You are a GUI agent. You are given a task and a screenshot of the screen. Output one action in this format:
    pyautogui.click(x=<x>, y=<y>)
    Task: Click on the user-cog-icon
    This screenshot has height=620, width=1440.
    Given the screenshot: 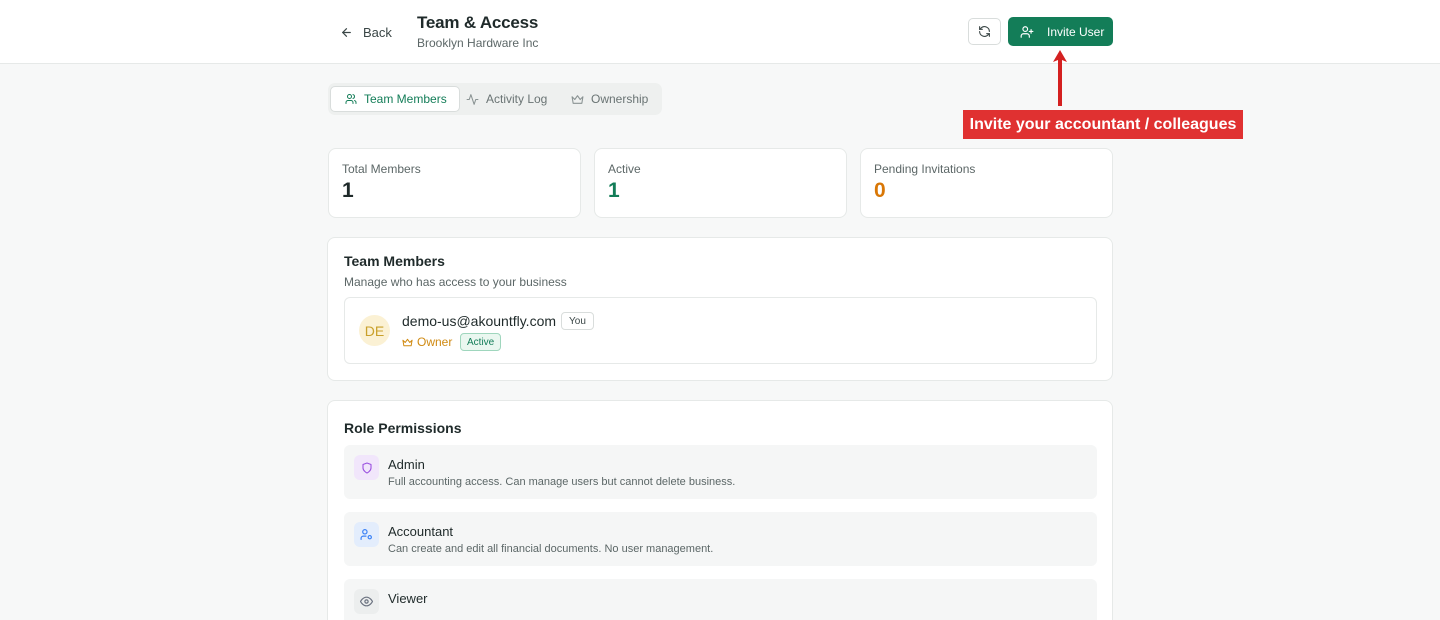 What is the action you would take?
    pyautogui.click(x=366, y=534)
    